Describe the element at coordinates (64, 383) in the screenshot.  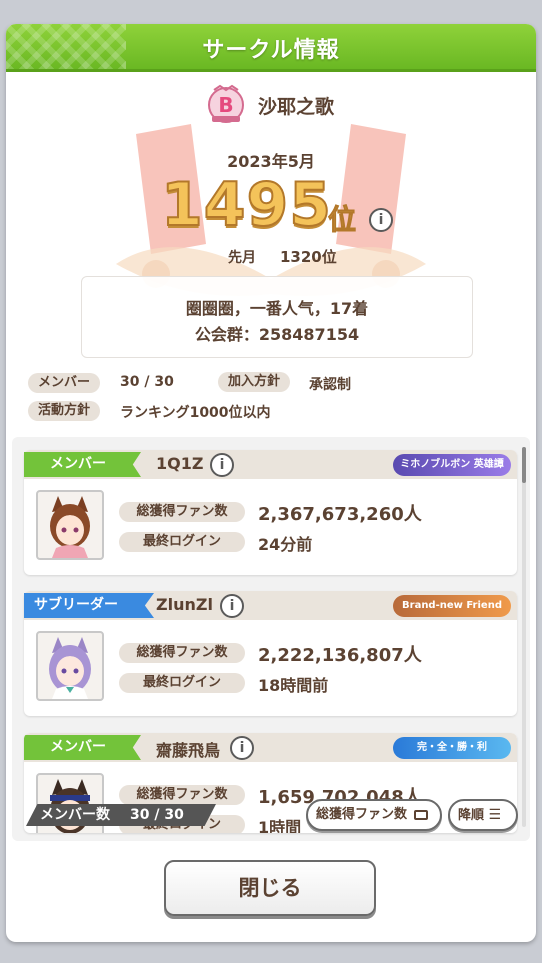
I see `member-count-label: メンバー` at that location.